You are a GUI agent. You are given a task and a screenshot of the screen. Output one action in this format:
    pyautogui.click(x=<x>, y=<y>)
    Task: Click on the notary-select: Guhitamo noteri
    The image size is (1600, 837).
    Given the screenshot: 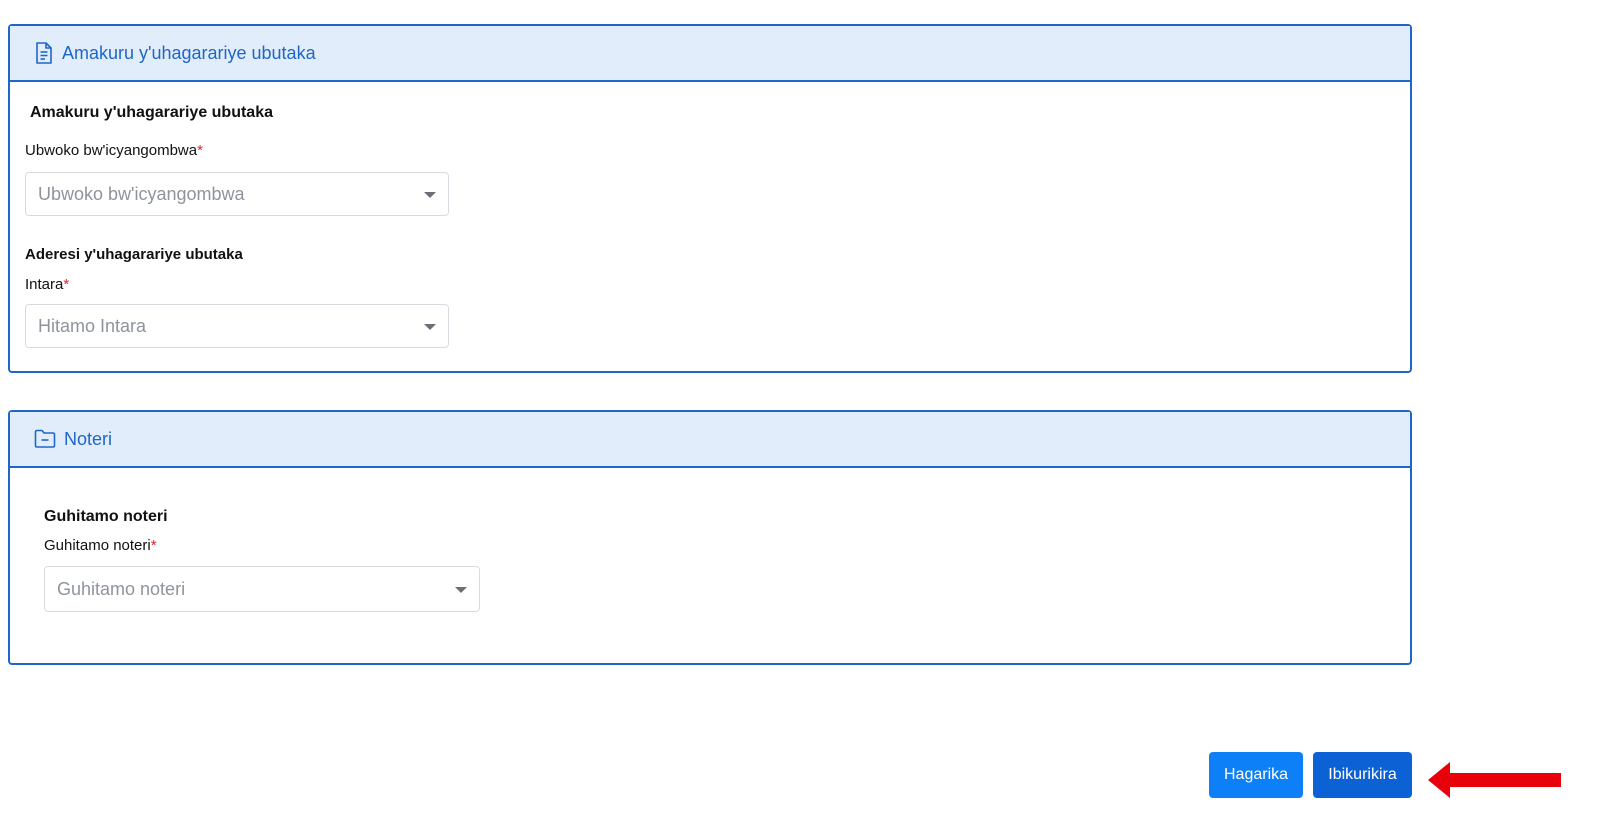 What is the action you would take?
    pyautogui.click(x=262, y=589)
    